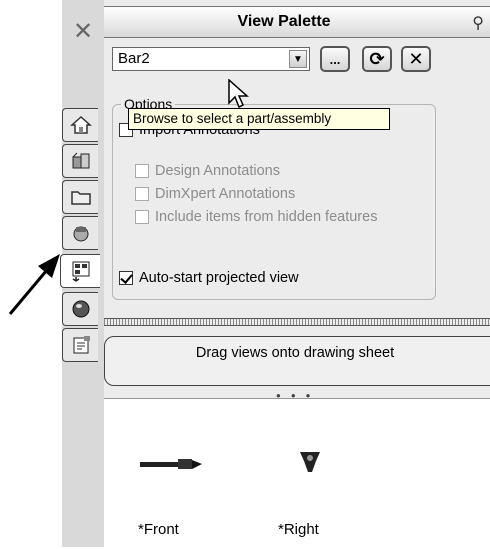 The image size is (490, 549). I want to click on tab-appearances, so click(80, 233).